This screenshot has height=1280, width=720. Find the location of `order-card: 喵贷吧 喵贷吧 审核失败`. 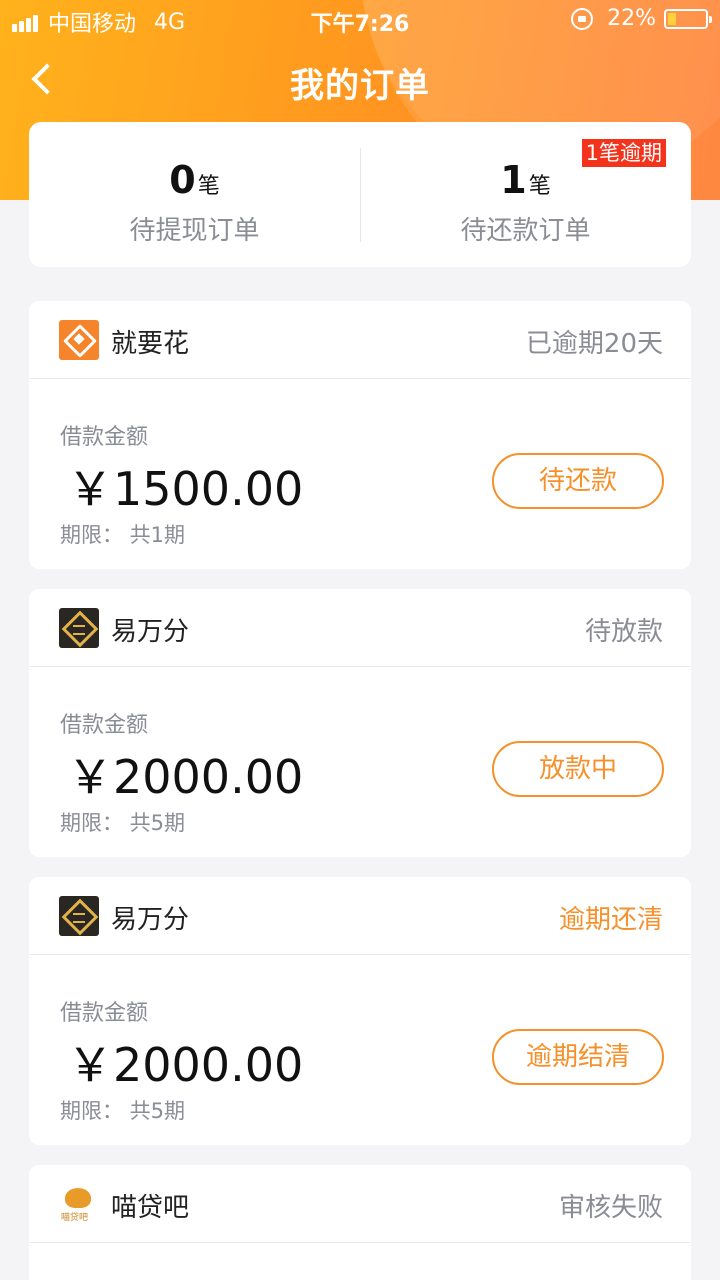

order-card: 喵贷吧 喵贷吧 审核失败 is located at coordinates (360, 1222).